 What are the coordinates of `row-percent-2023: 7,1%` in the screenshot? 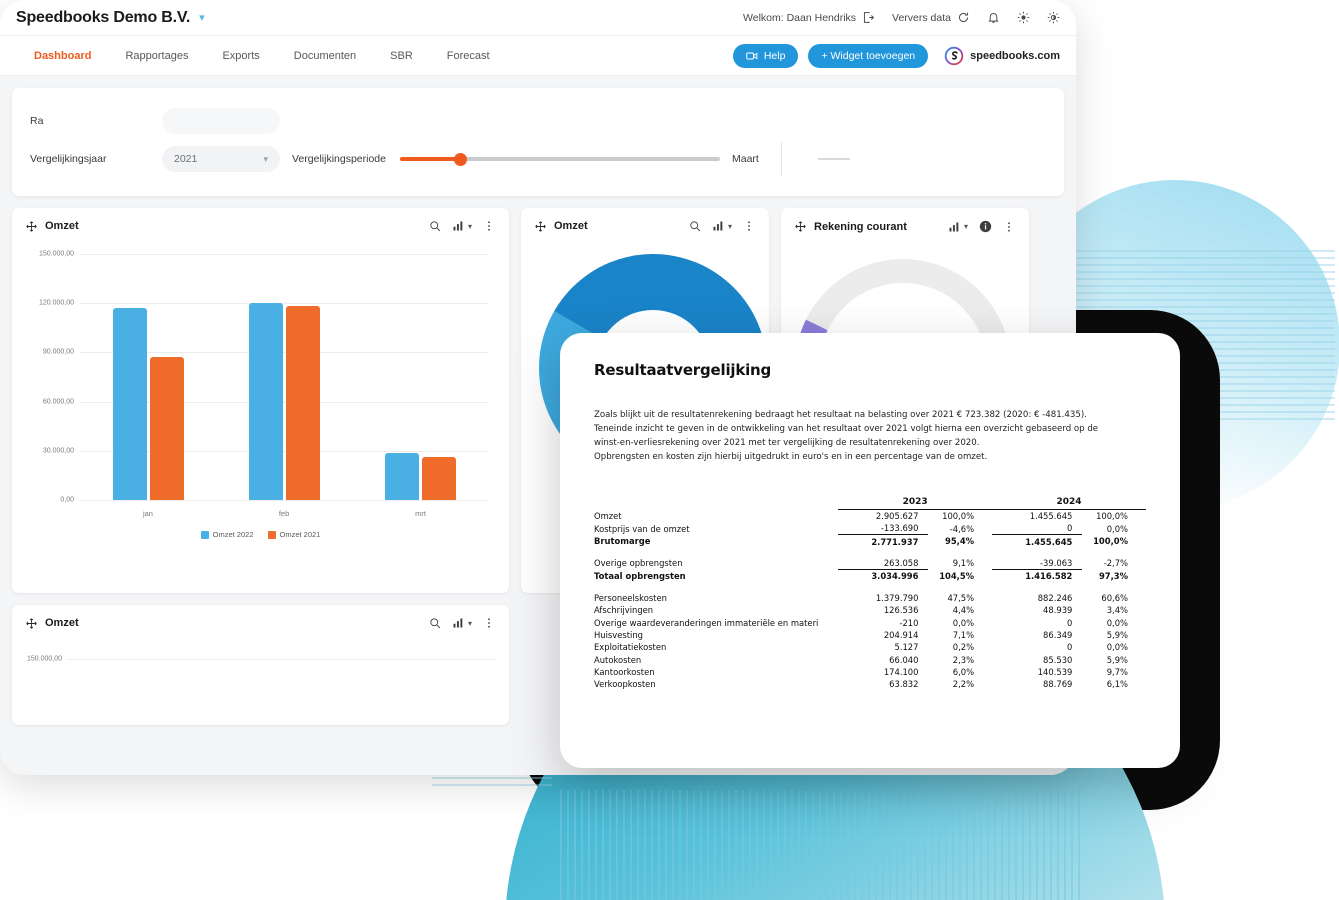 It's located at (963, 634).